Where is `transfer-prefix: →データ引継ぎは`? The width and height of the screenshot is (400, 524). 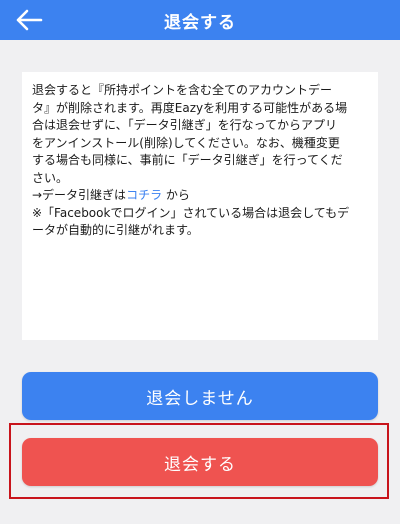
transfer-prefix: →データ引継ぎは is located at coordinates (79, 195).